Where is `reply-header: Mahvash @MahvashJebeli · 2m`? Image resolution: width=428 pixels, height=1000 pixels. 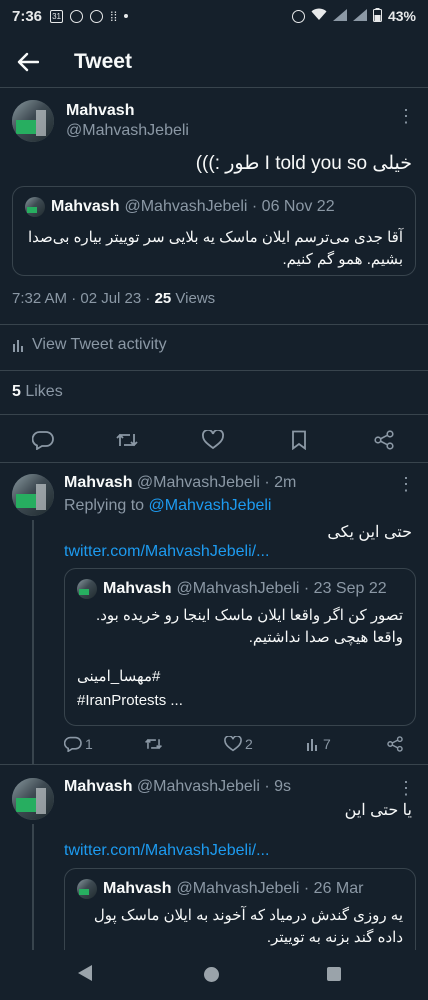 reply-header: Mahvash @MahvashJebeli · 2m is located at coordinates (180, 483).